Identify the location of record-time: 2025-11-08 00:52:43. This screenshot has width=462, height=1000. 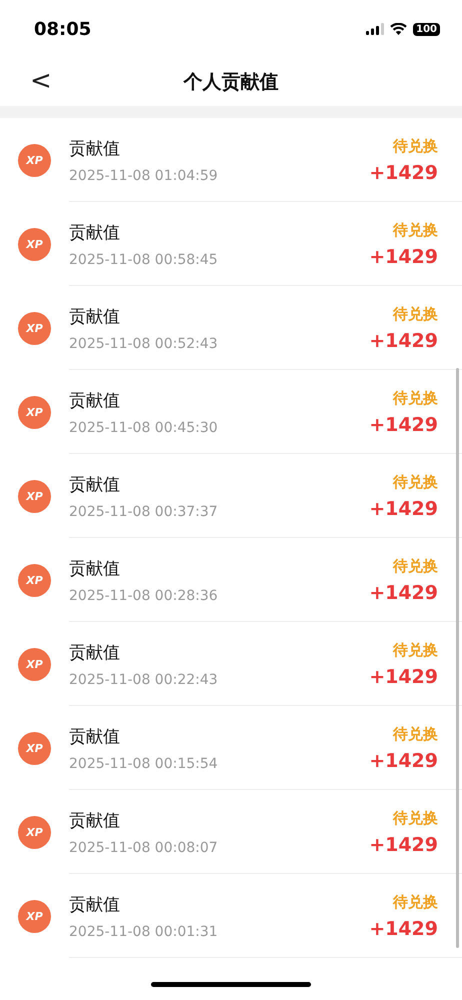
(144, 344).